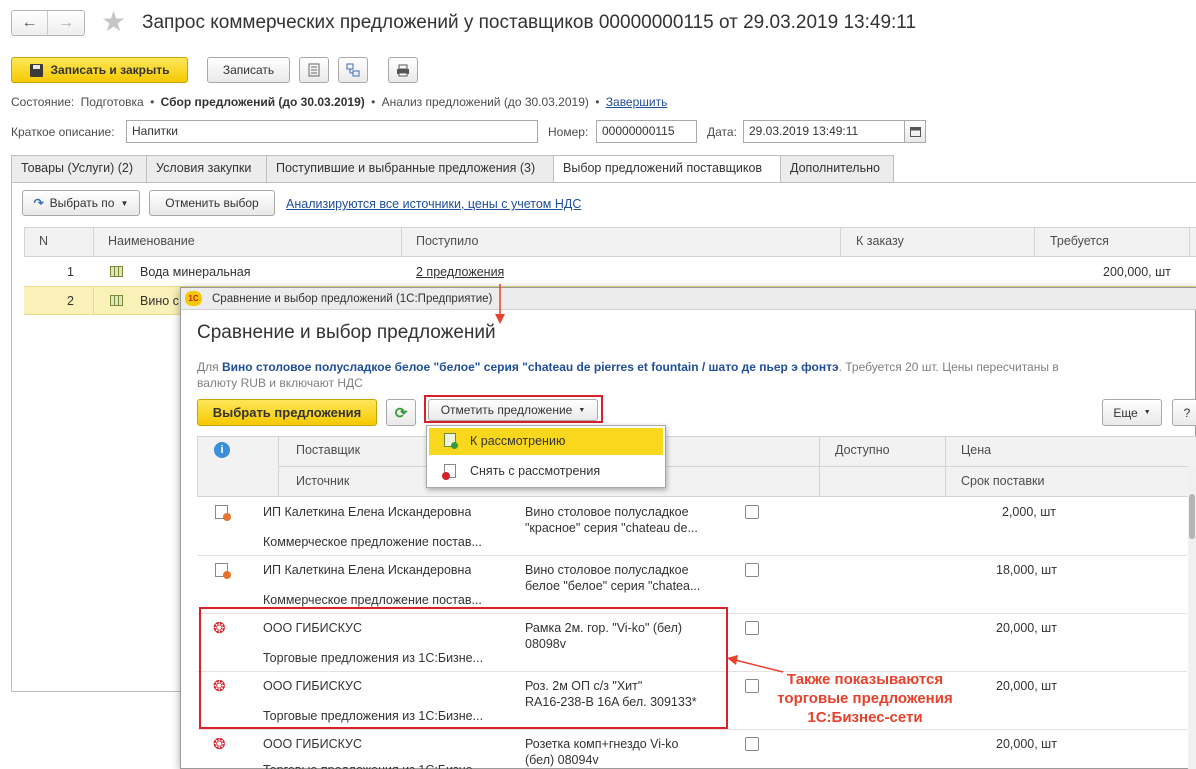 The image size is (1196, 769). Describe the element at coordinates (222, 450) in the screenshot. I see `info-icon: i` at that location.